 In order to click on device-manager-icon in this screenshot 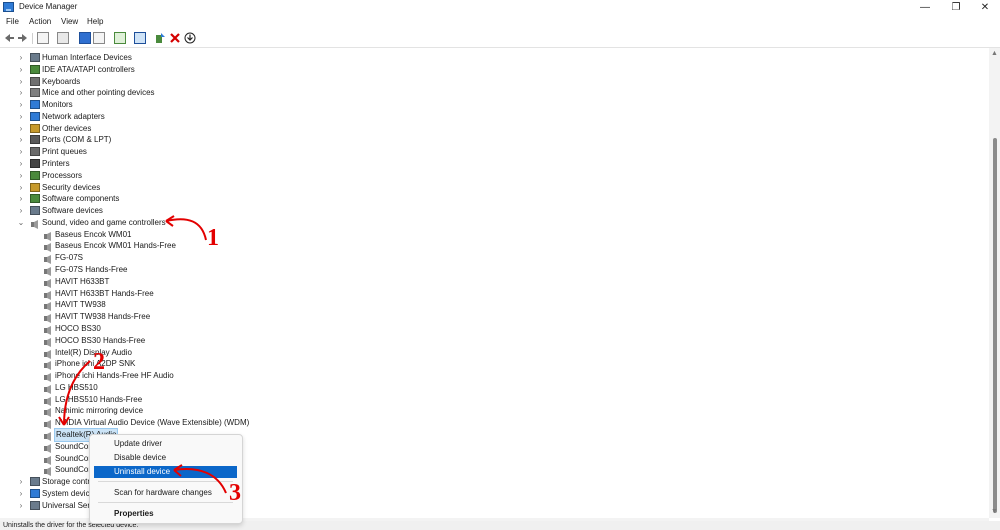, I will do `click(8, 7)`.